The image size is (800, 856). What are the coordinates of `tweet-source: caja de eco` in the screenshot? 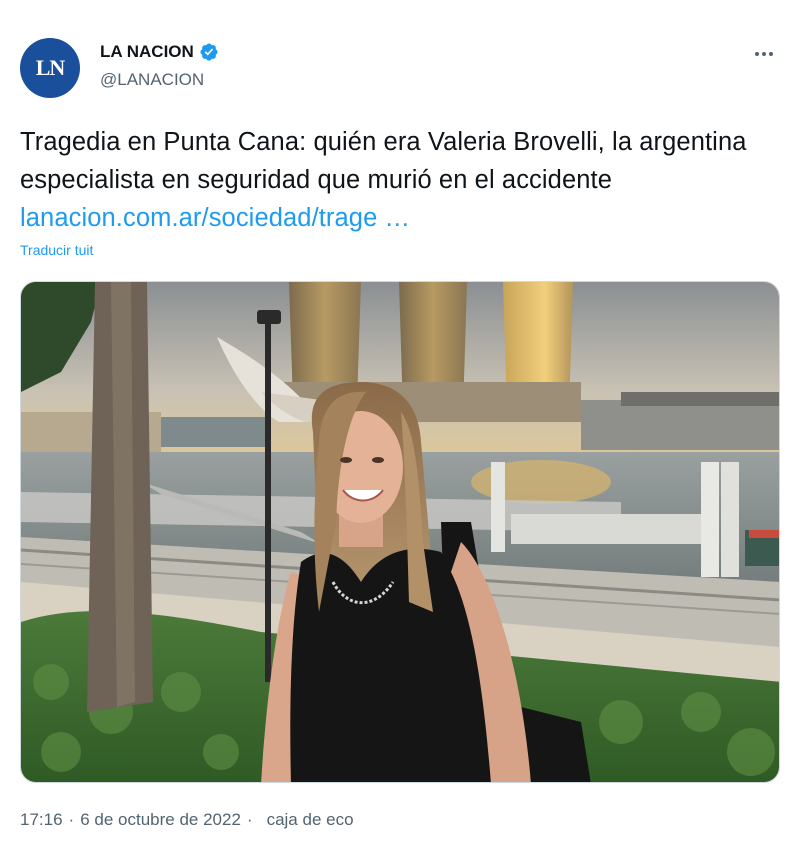 It's located at (310, 820).